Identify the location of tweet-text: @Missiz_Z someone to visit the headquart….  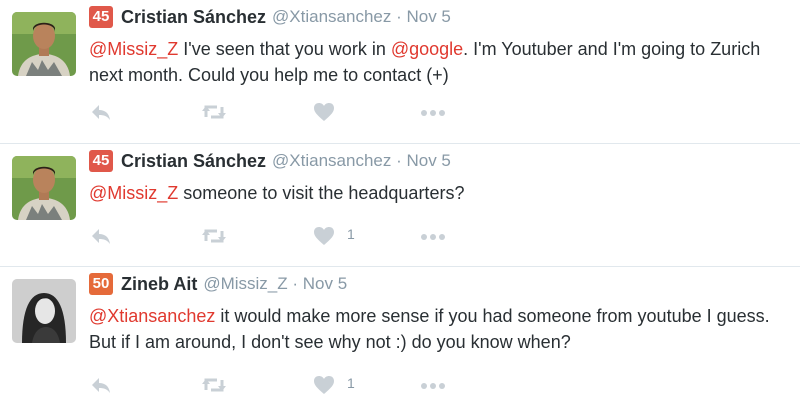
(434, 193).